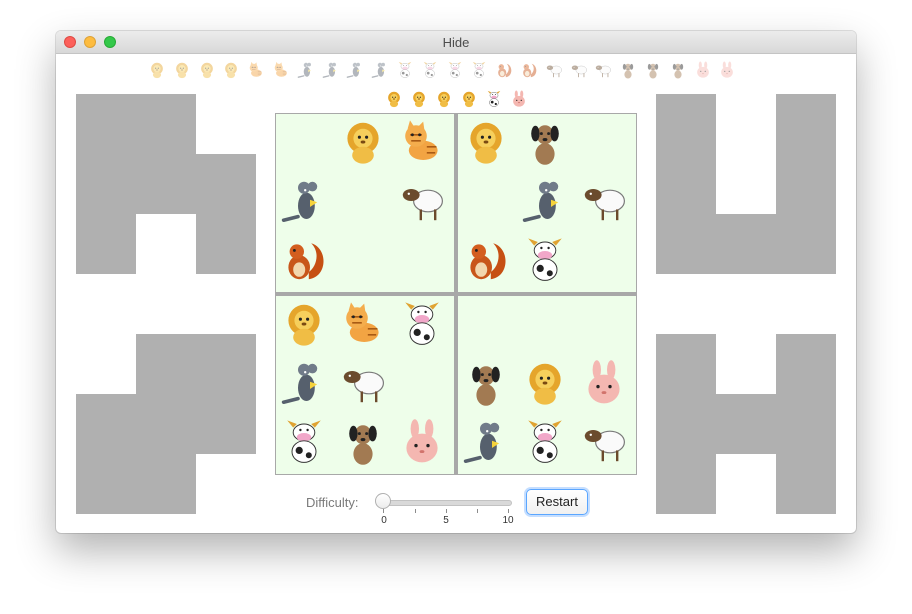  I want to click on window-title: Hide, so click(456, 42).